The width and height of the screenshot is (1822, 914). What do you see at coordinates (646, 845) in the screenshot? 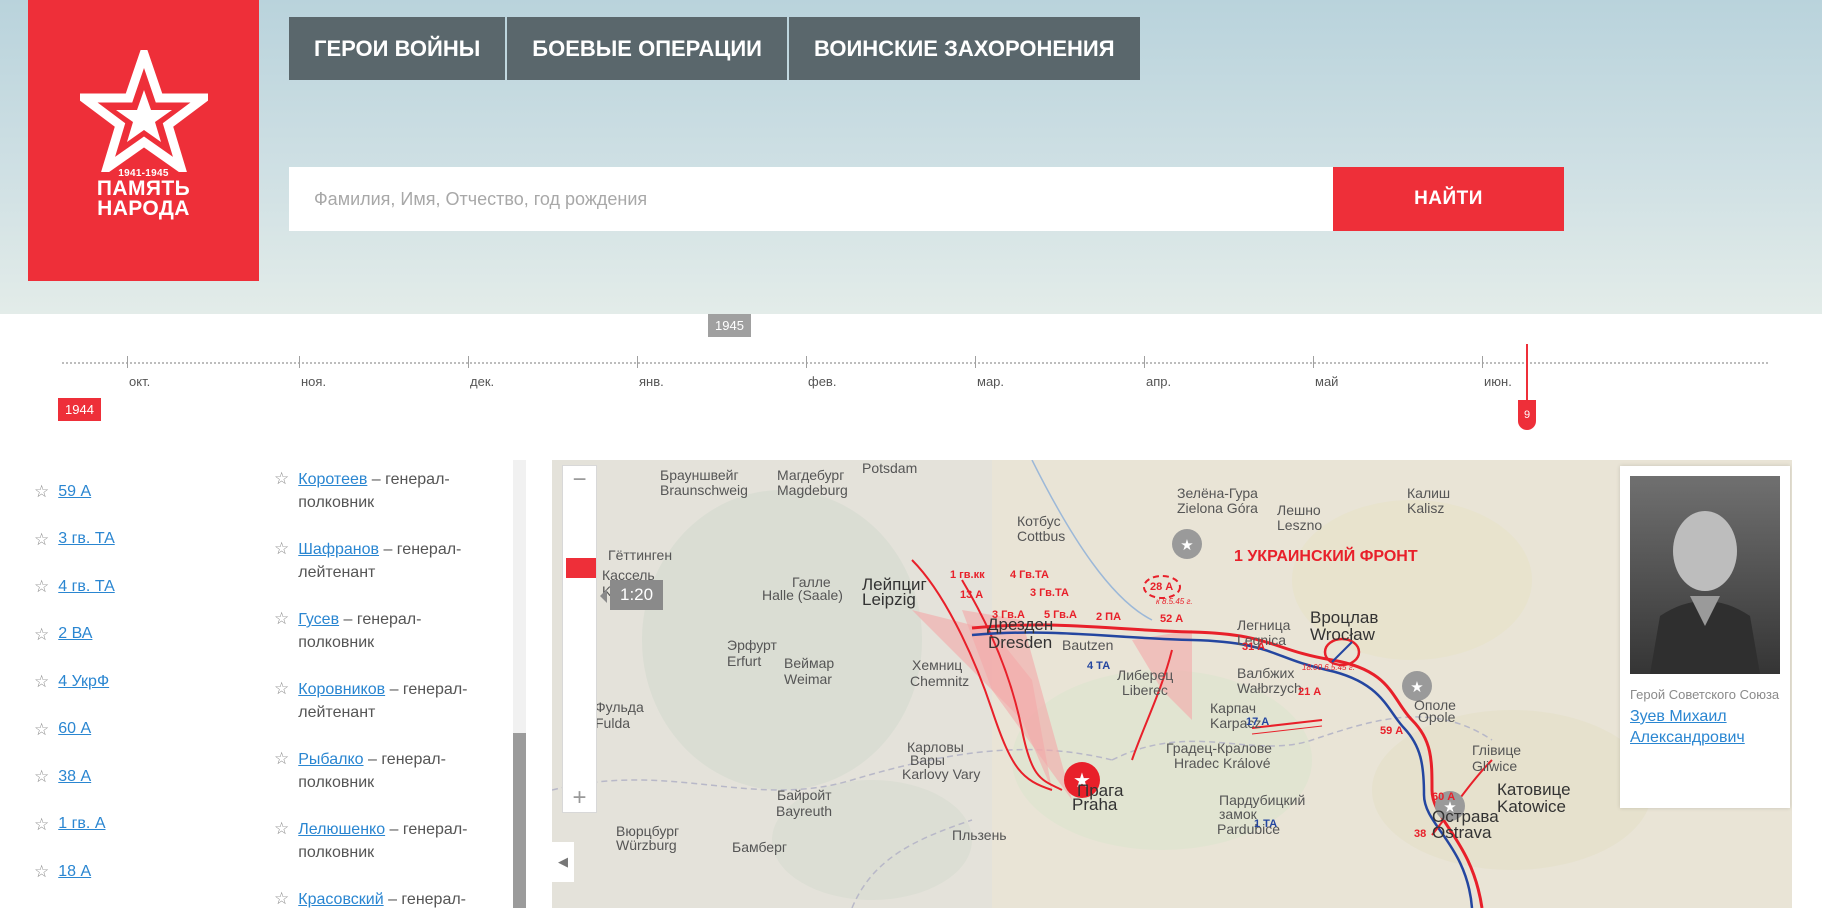
I see `map-city-label: Würzburg` at bounding box center [646, 845].